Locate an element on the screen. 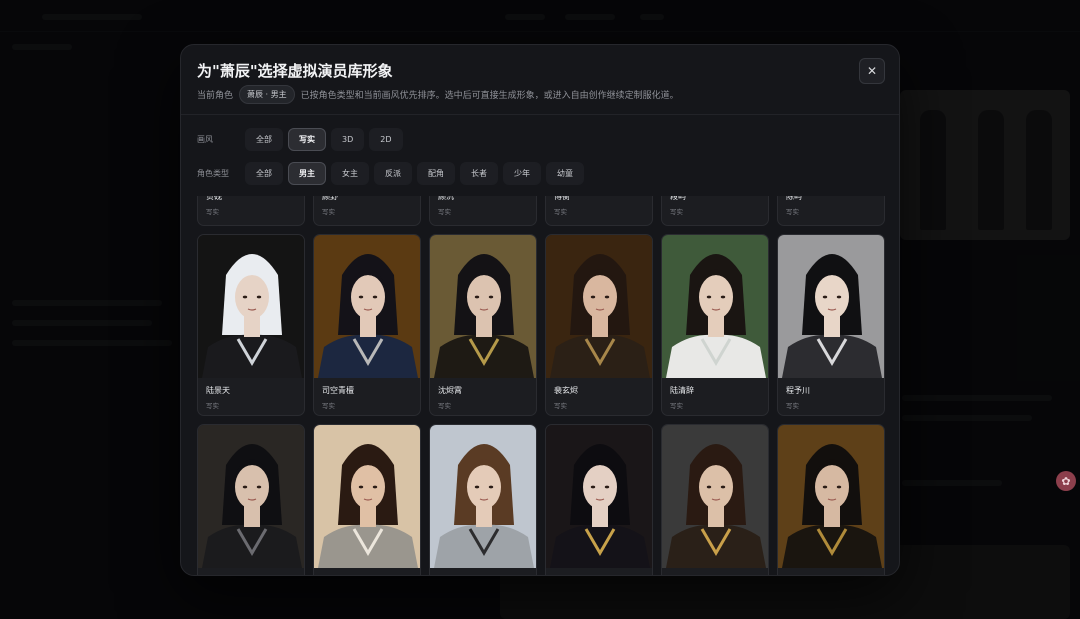  role-type-filter-options: 全部 男主 女主 反派 配角 长者 少年 幼童 is located at coordinates (417, 173).